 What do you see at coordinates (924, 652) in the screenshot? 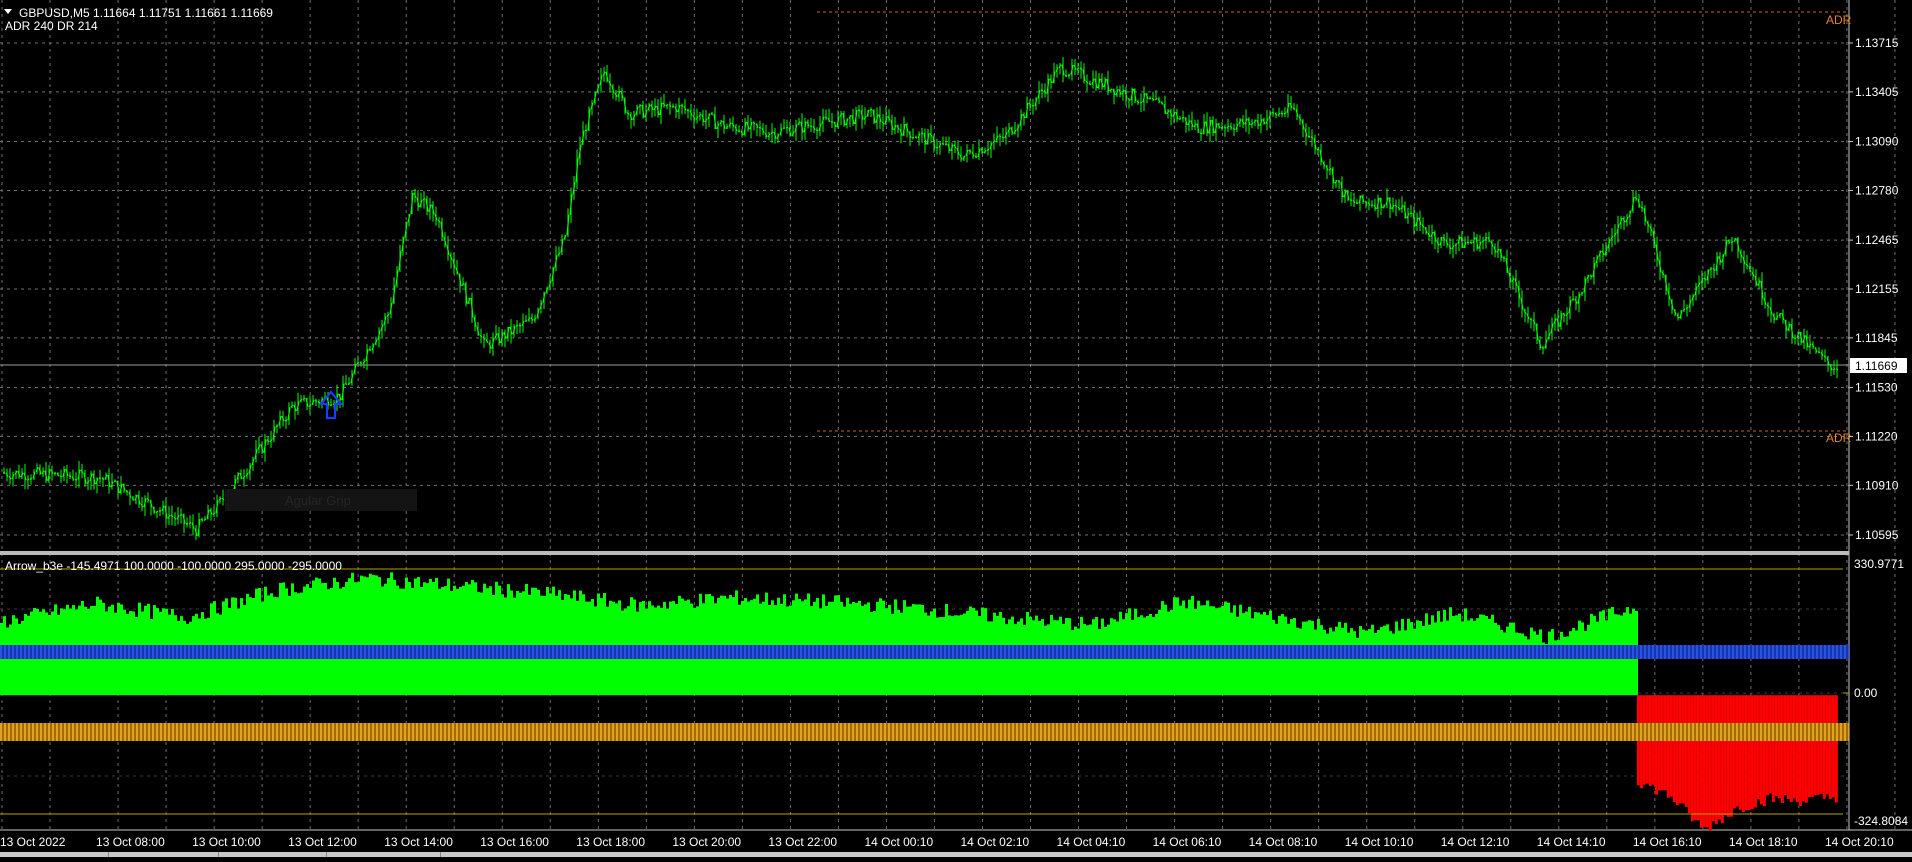
I see `blue-level-band` at bounding box center [924, 652].